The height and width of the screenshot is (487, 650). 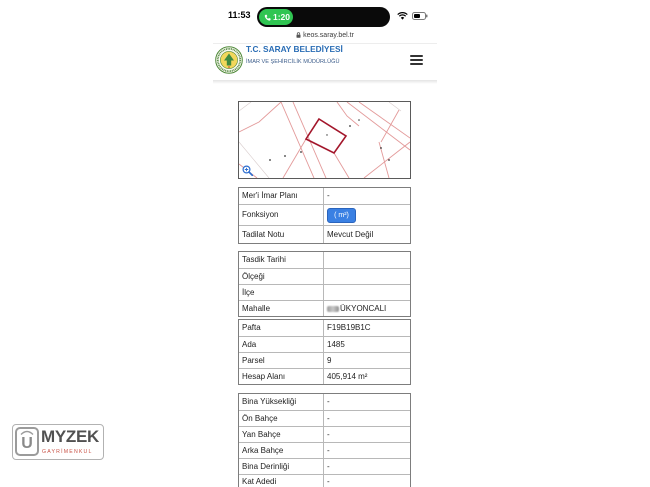 I want to click on table-row: Tasdik Tarihi, so click(x=324, y=260).